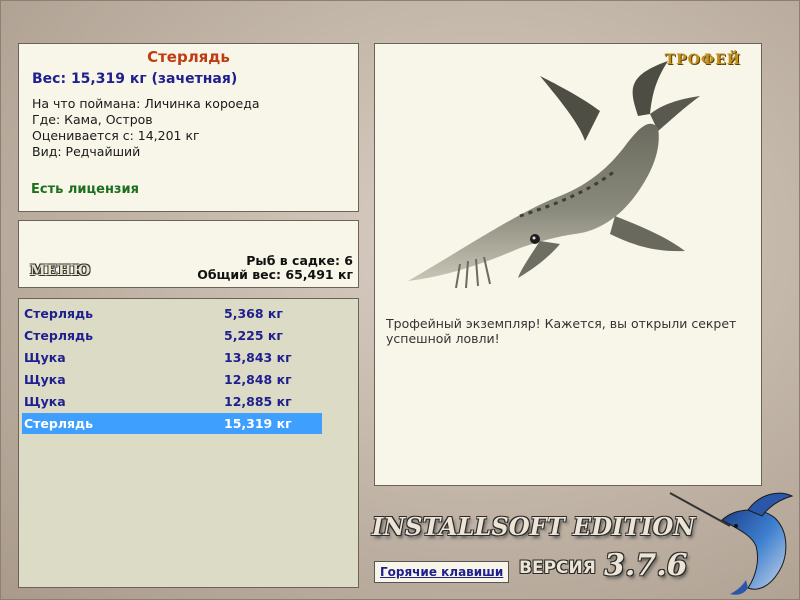  I want to click on license-status: Есть лицензия, so click(85, 189).